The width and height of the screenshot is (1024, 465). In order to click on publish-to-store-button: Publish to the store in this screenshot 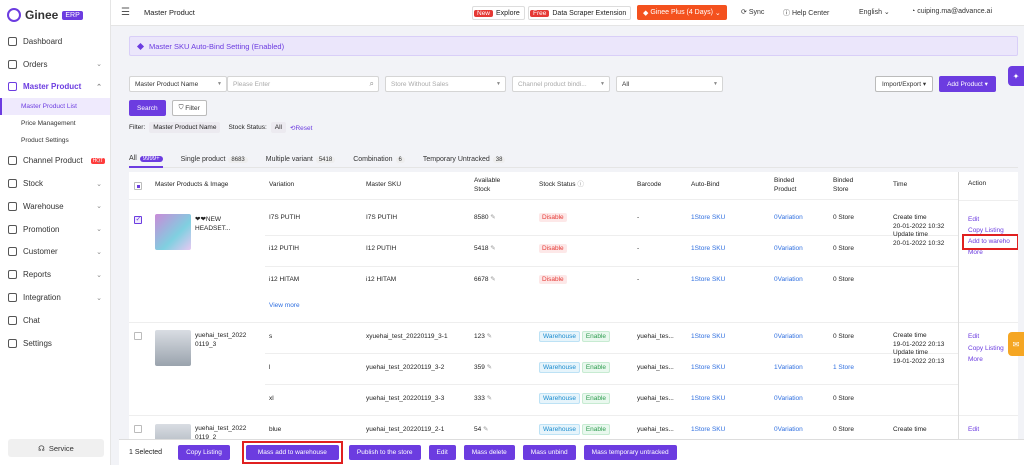, I will do `click(384, 452)`.